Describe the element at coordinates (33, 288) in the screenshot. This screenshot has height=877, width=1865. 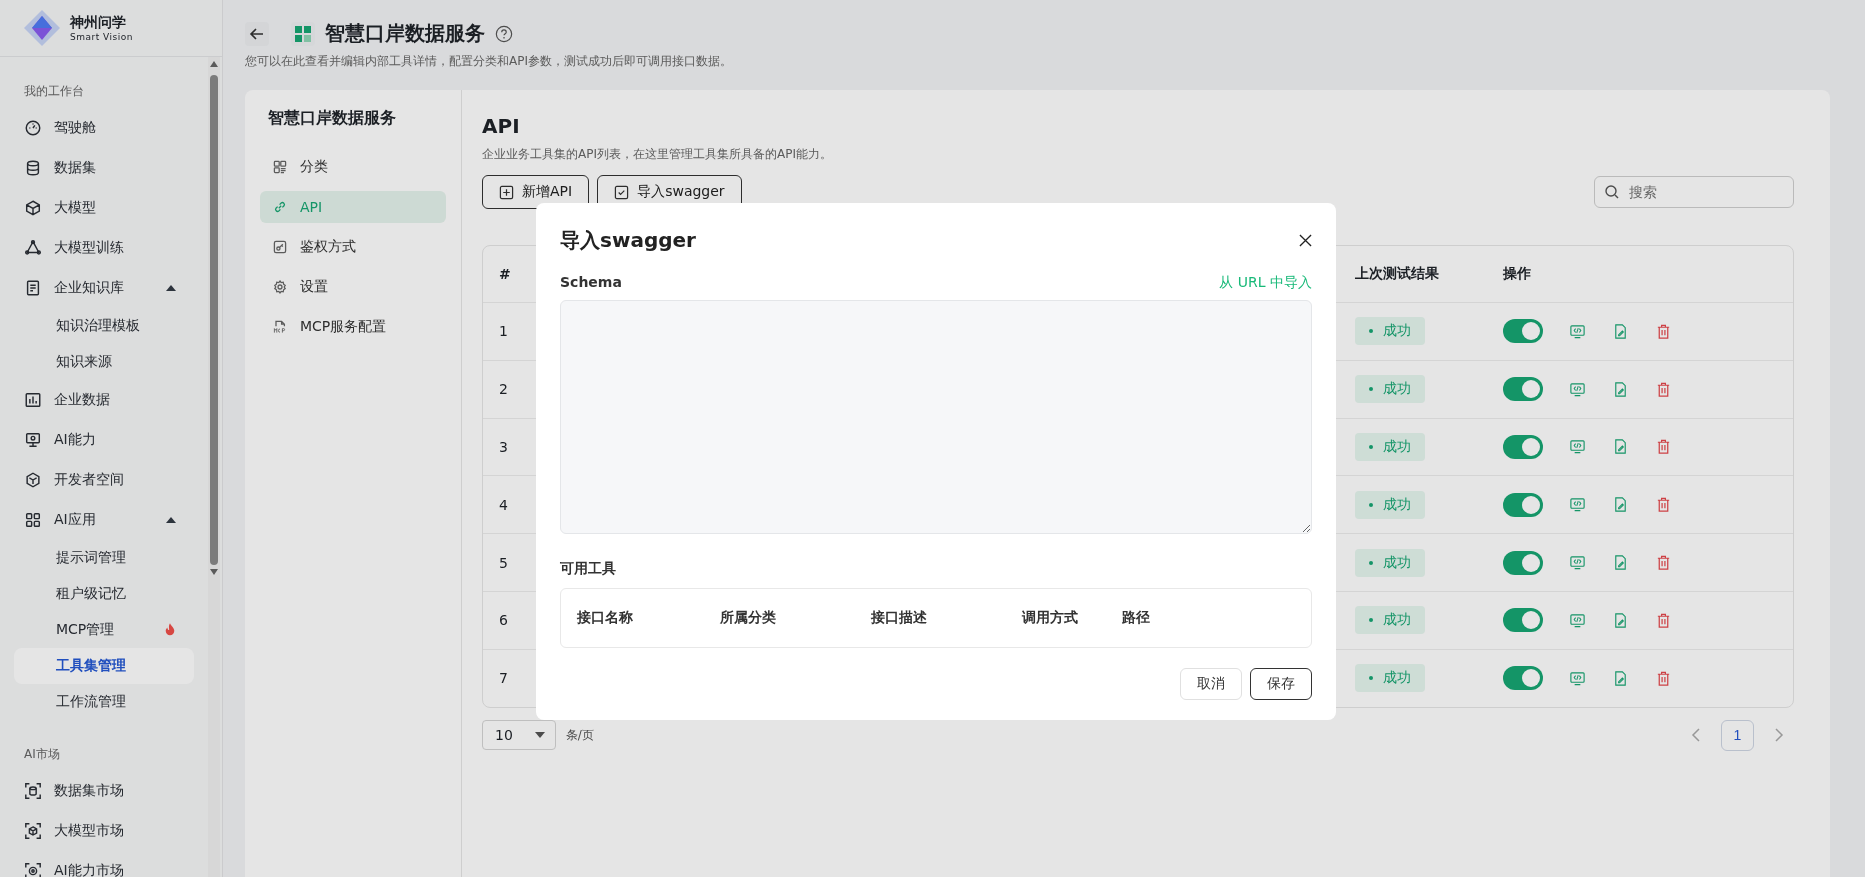
I see `document-icon` at that location.